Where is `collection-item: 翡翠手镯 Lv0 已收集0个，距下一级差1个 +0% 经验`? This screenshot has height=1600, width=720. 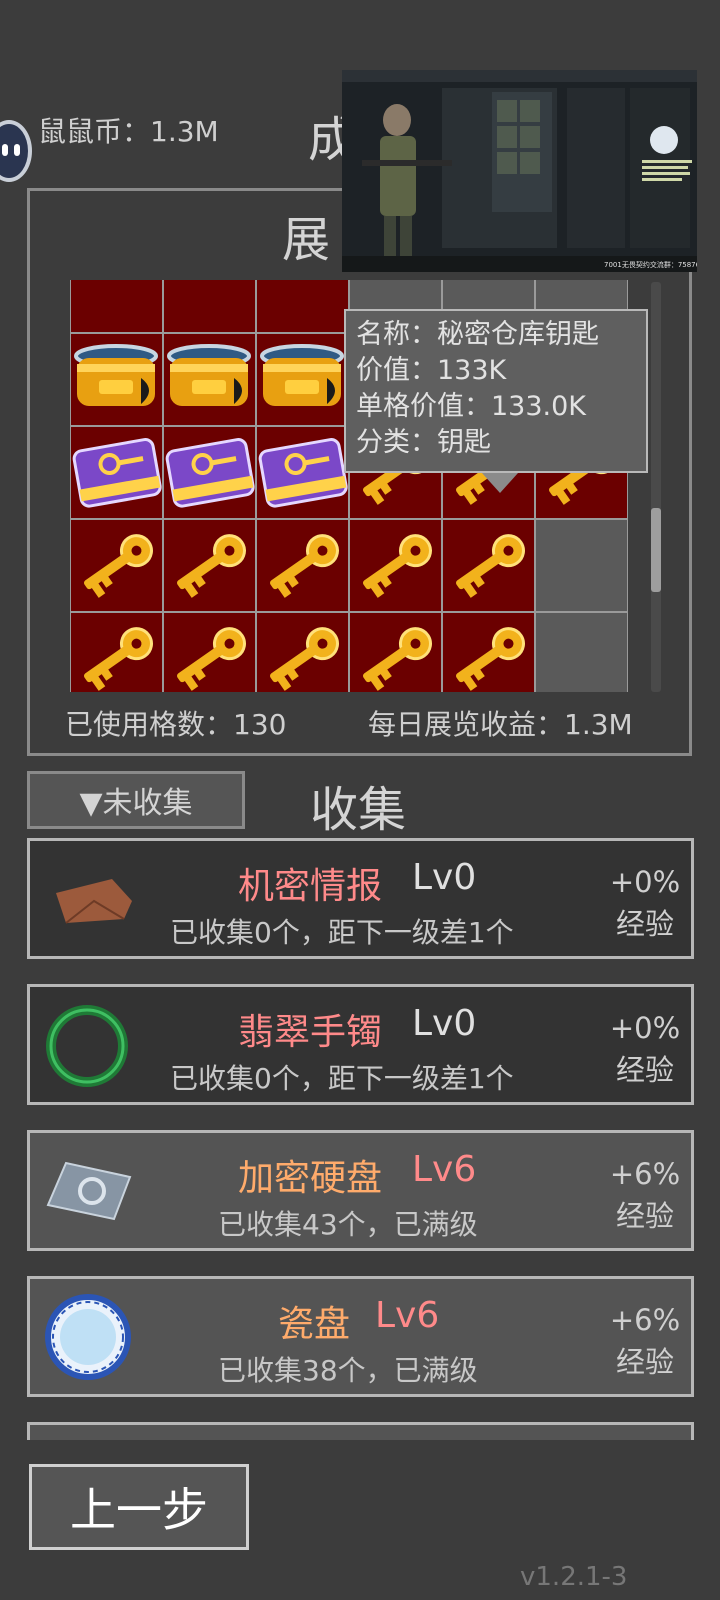 collection-item: 翡翠手镯 Lv0 已收集0个，距下一级差1个 +0% 经验 is located at coordinates (360, 1044).